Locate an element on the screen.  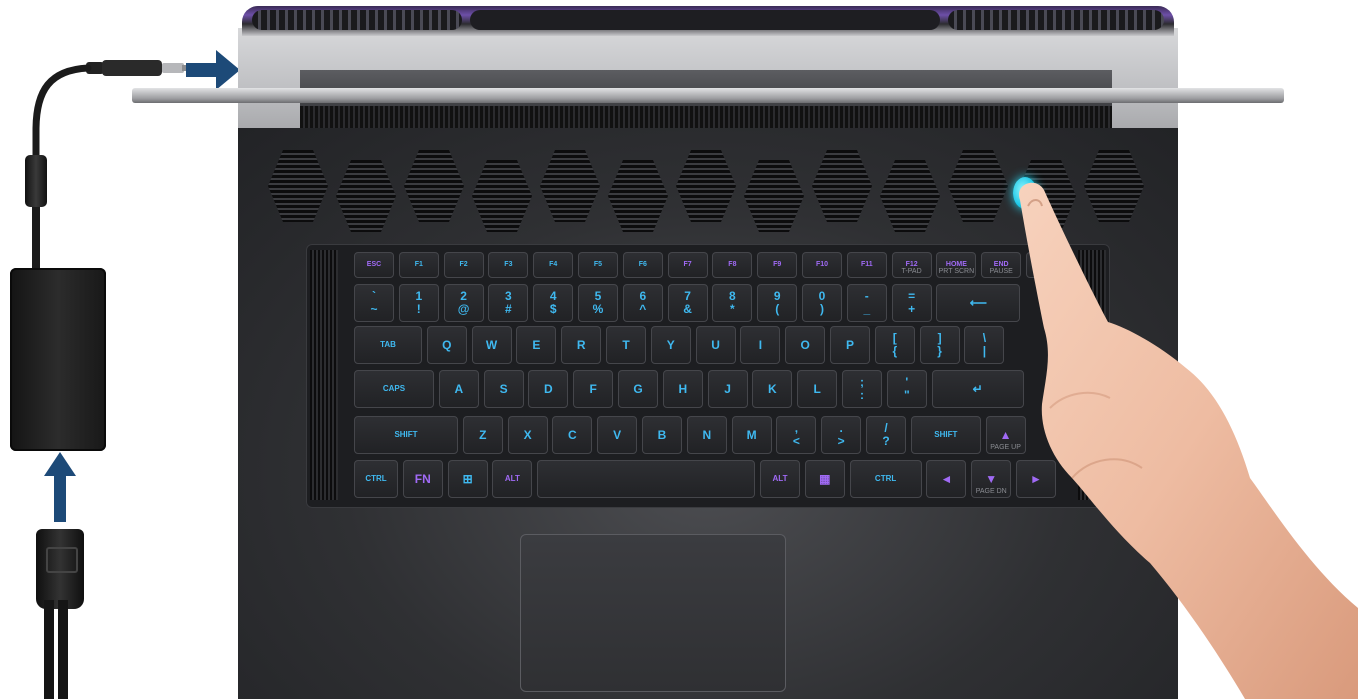
key-7: 7 & is located at coordinates (687, 303).